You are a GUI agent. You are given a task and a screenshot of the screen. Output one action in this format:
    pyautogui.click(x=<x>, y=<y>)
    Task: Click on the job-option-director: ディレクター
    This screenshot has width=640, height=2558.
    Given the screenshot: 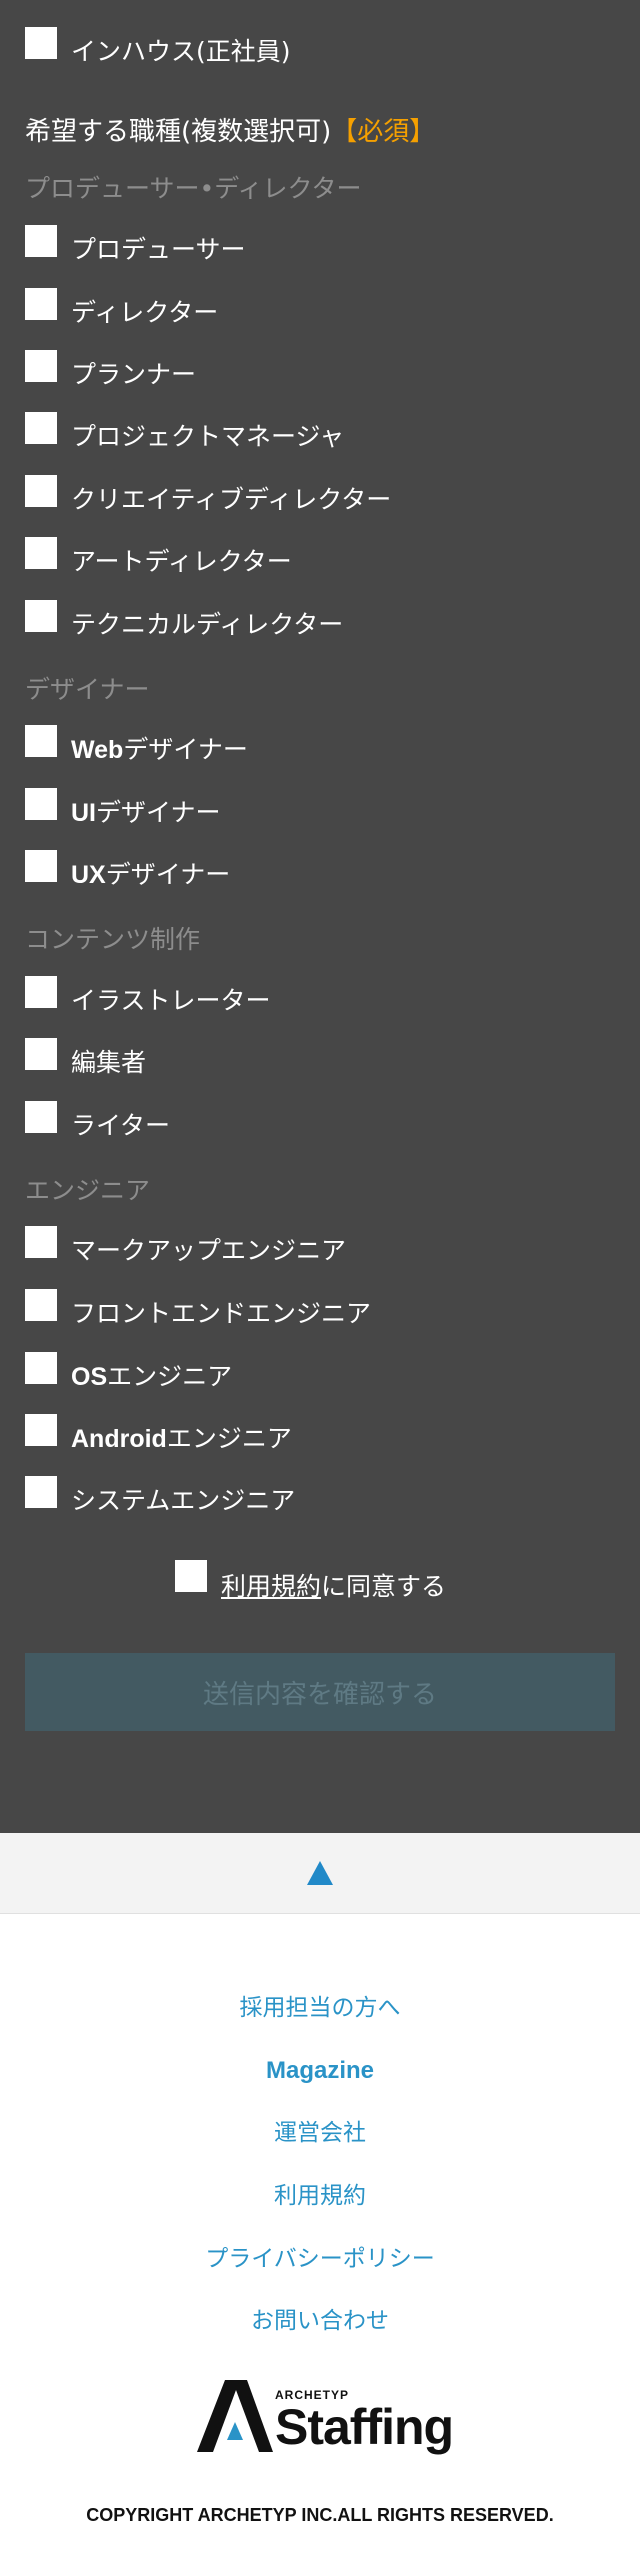 What is the action you would take?
    pyautogui.click(x=121, y=307)
    